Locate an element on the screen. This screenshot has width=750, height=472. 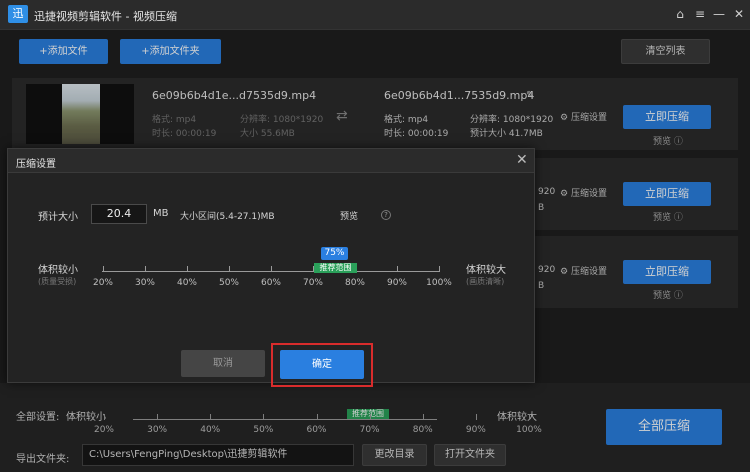
tick-label: 50% is located at coordinates (228, 283).